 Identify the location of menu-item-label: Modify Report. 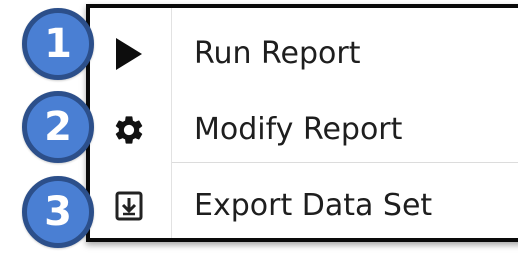
(298, 129).